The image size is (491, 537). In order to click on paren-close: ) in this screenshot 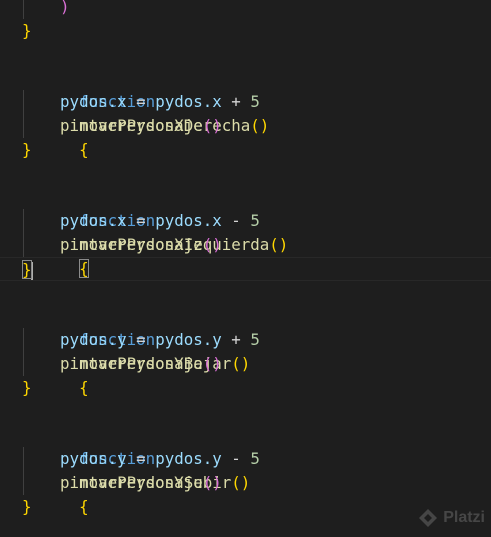, I will do `click(65, 8)`.